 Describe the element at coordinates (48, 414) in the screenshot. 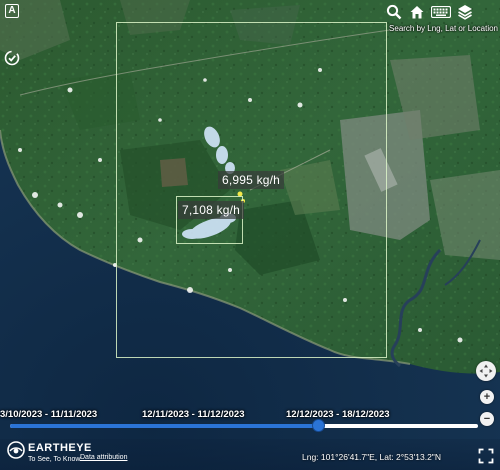

I see `timeline-period-label: 3/10/2023 - 11/11/2023` at that location.